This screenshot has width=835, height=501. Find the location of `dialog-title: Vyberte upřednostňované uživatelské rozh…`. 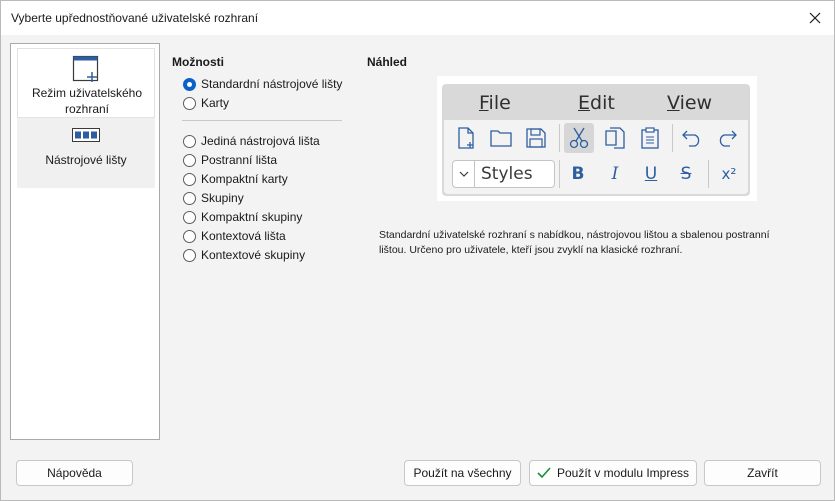

dialog-title: Vyberte upřednostňované uživatelské rozh… is located at coordinates (135, 18).